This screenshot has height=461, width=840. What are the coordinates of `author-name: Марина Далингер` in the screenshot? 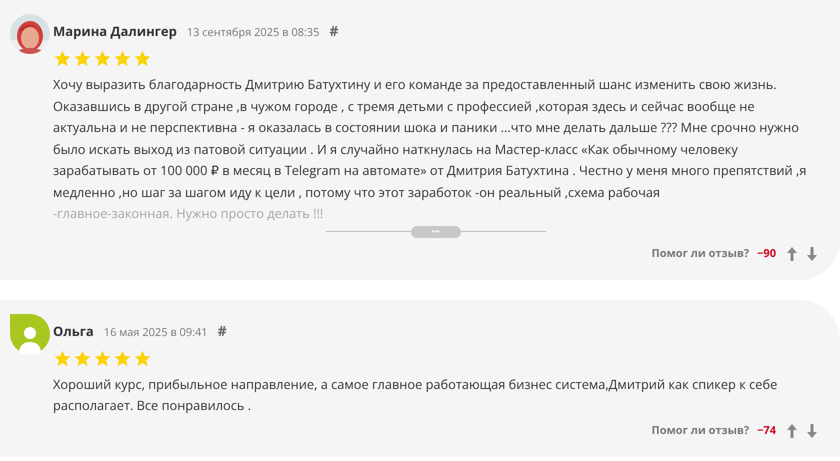 It's located at (115, 31).